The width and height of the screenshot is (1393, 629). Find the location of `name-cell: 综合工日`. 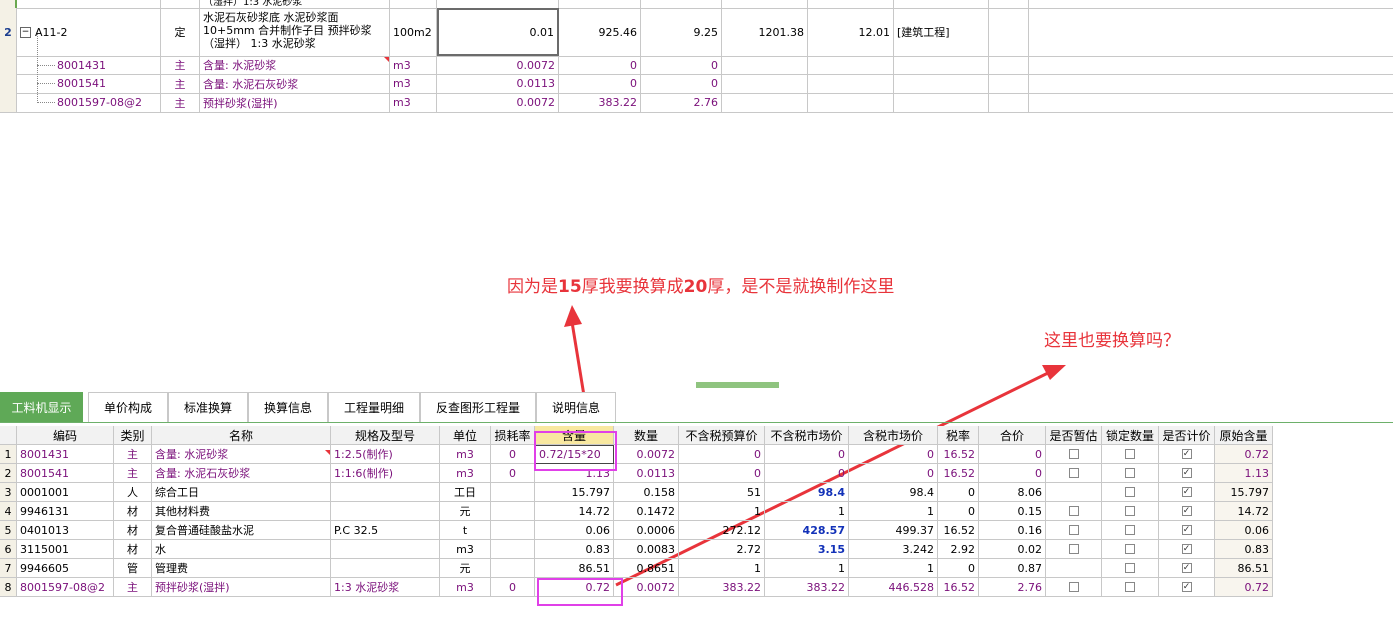

name-cell: 综合工日 is located at coordinates (241, 492).